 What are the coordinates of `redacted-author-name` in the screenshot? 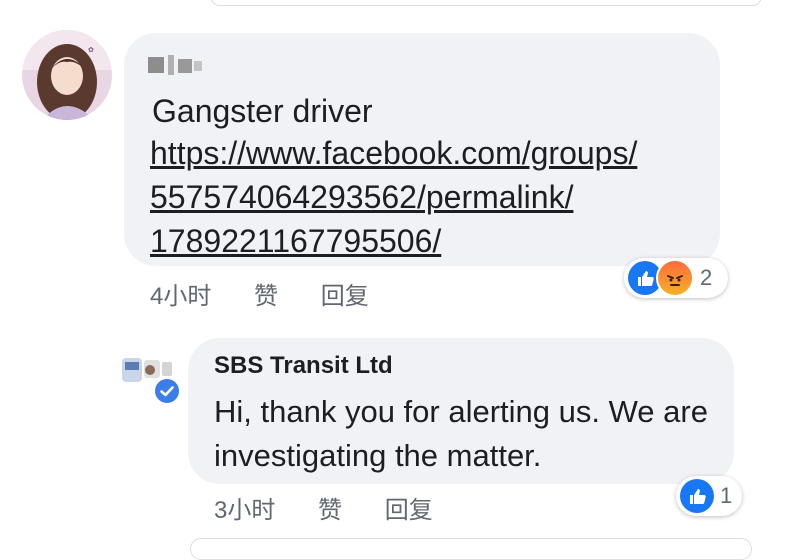 It's located at (178, 64).